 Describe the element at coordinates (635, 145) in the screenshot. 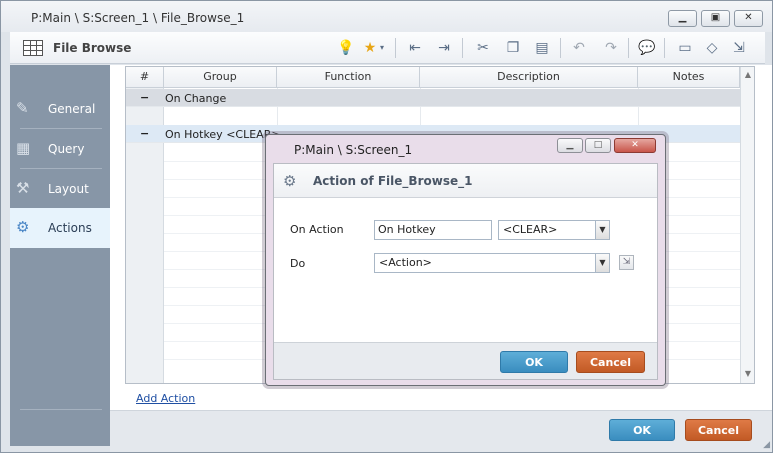

I see `dialog-close-button: ✕` at that location.